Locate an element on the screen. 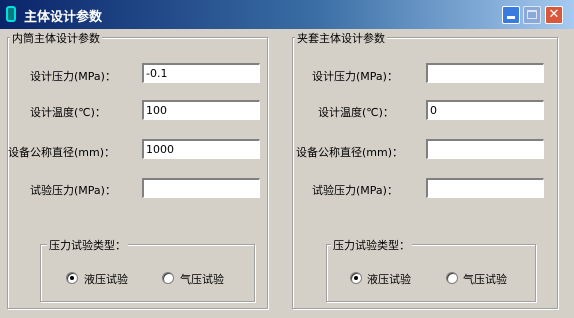  jacket-pressure-label: 设计压力(MPa)： is located at coordinates (355, 76).